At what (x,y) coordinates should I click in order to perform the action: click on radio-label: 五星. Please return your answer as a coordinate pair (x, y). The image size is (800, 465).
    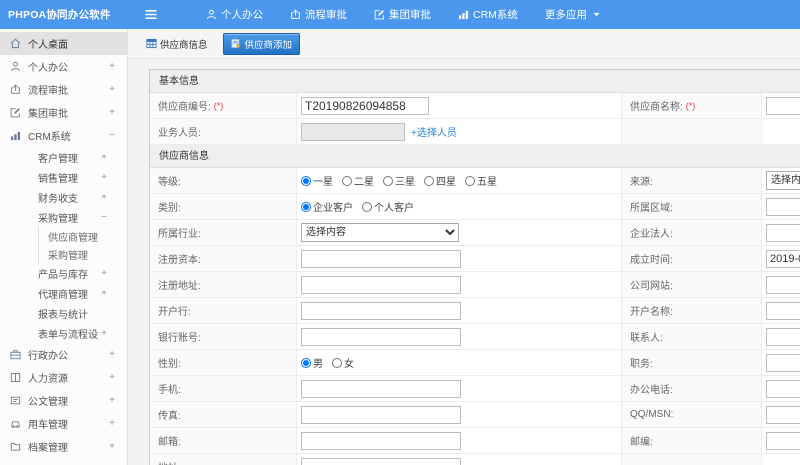
    Looking at the image, I should click on (487, 182).